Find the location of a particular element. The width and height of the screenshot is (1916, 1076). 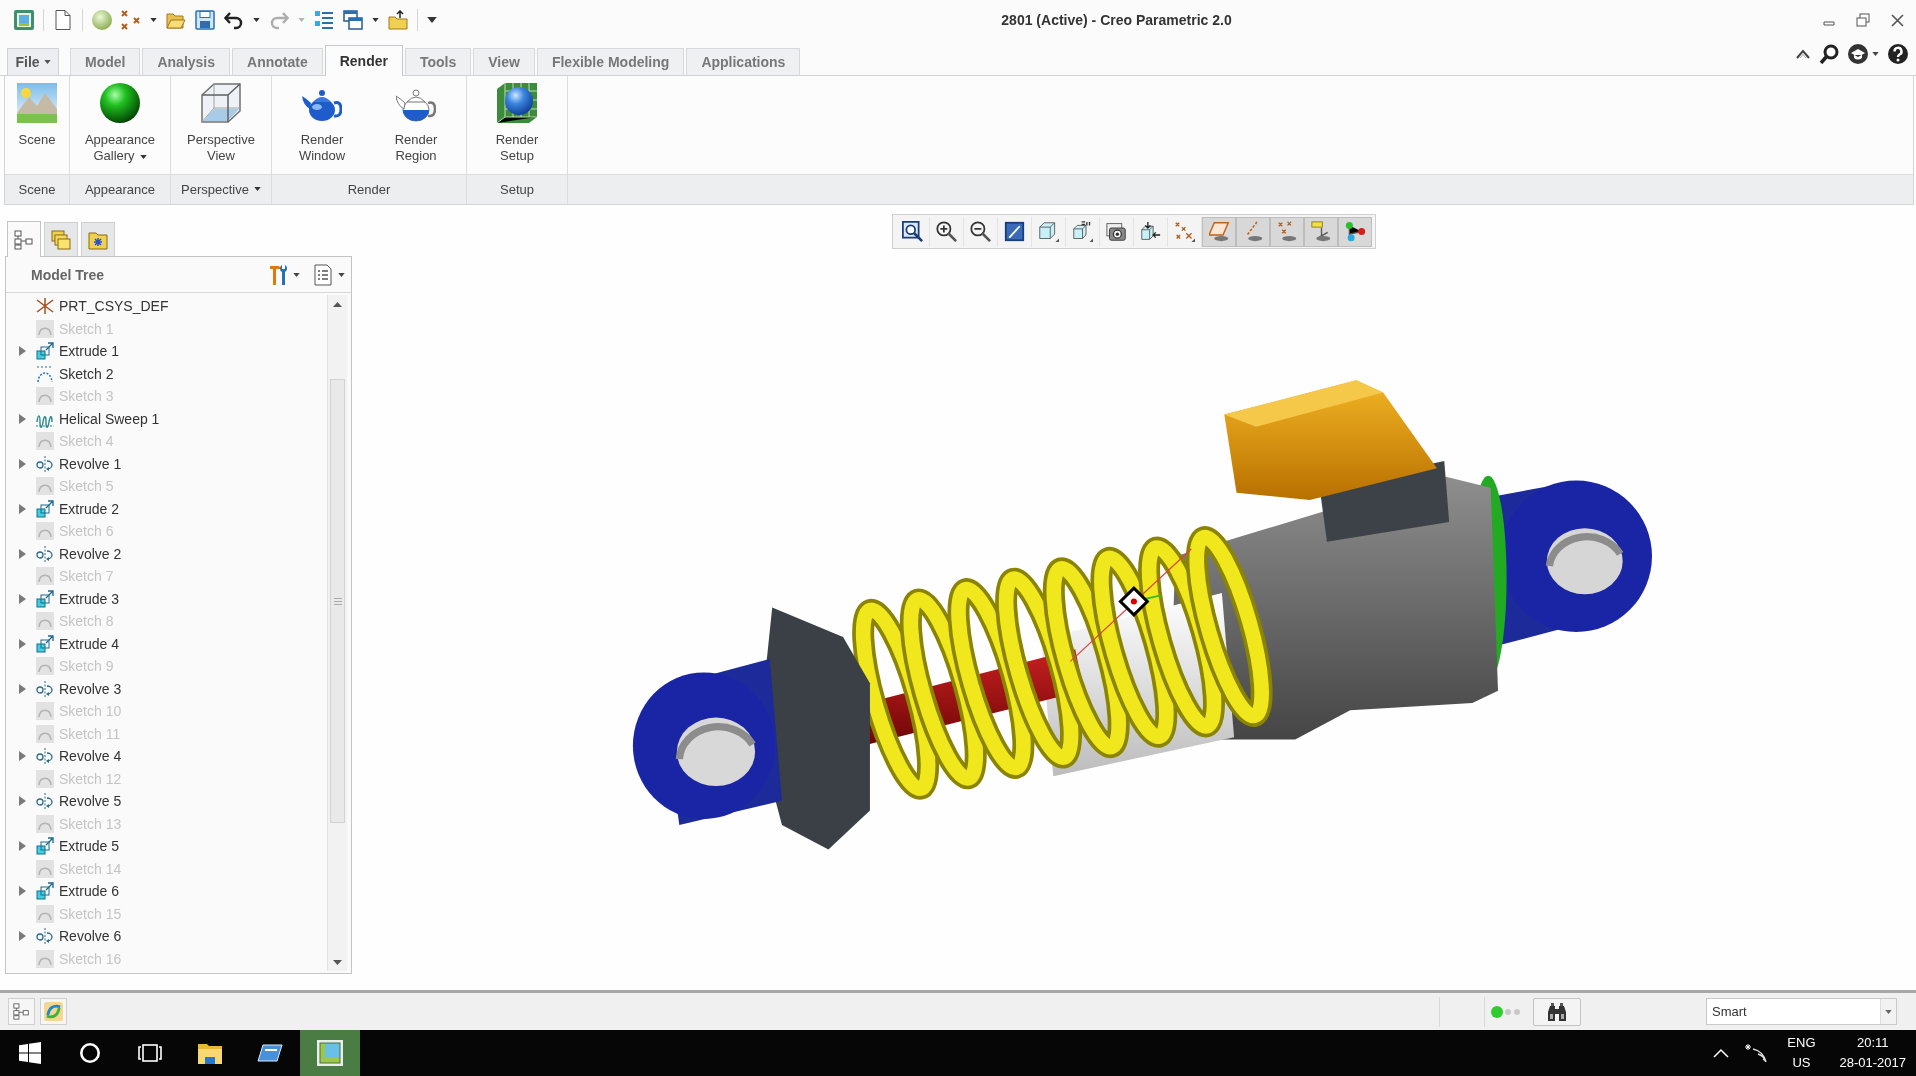

ribbon-tab: Render is located at coordinates (363, 60).